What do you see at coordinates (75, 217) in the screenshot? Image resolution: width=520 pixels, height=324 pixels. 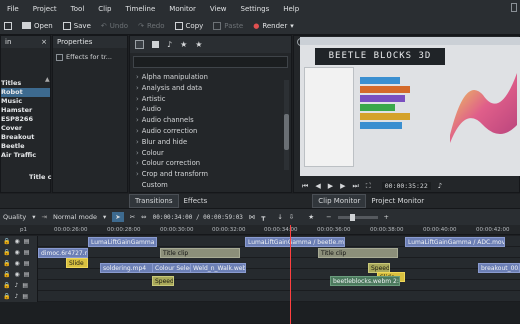 I see `edit-mode-selector: Normal mode` at bounding box center [75, 217].